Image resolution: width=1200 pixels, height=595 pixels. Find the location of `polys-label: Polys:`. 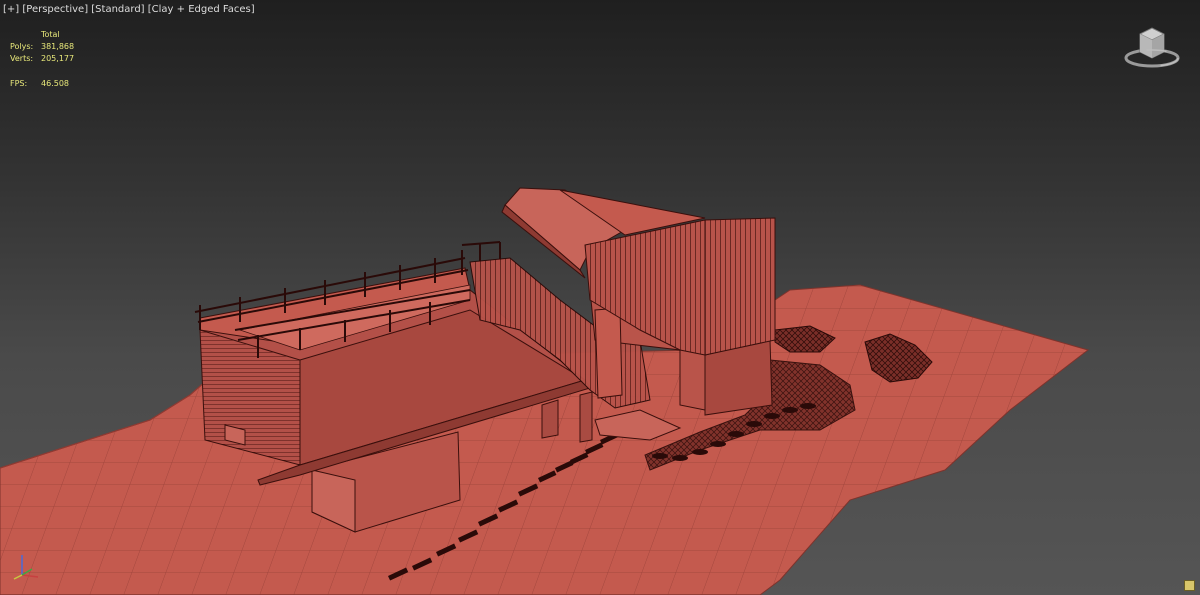

polys-label: Polys: is located at coordinates (22, 46).